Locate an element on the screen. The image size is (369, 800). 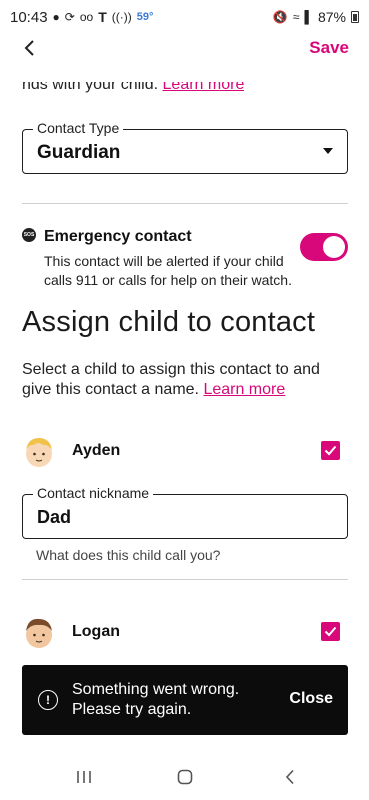
contact-type-select: Contact Type Guardian is located at coordinates (185, 147).